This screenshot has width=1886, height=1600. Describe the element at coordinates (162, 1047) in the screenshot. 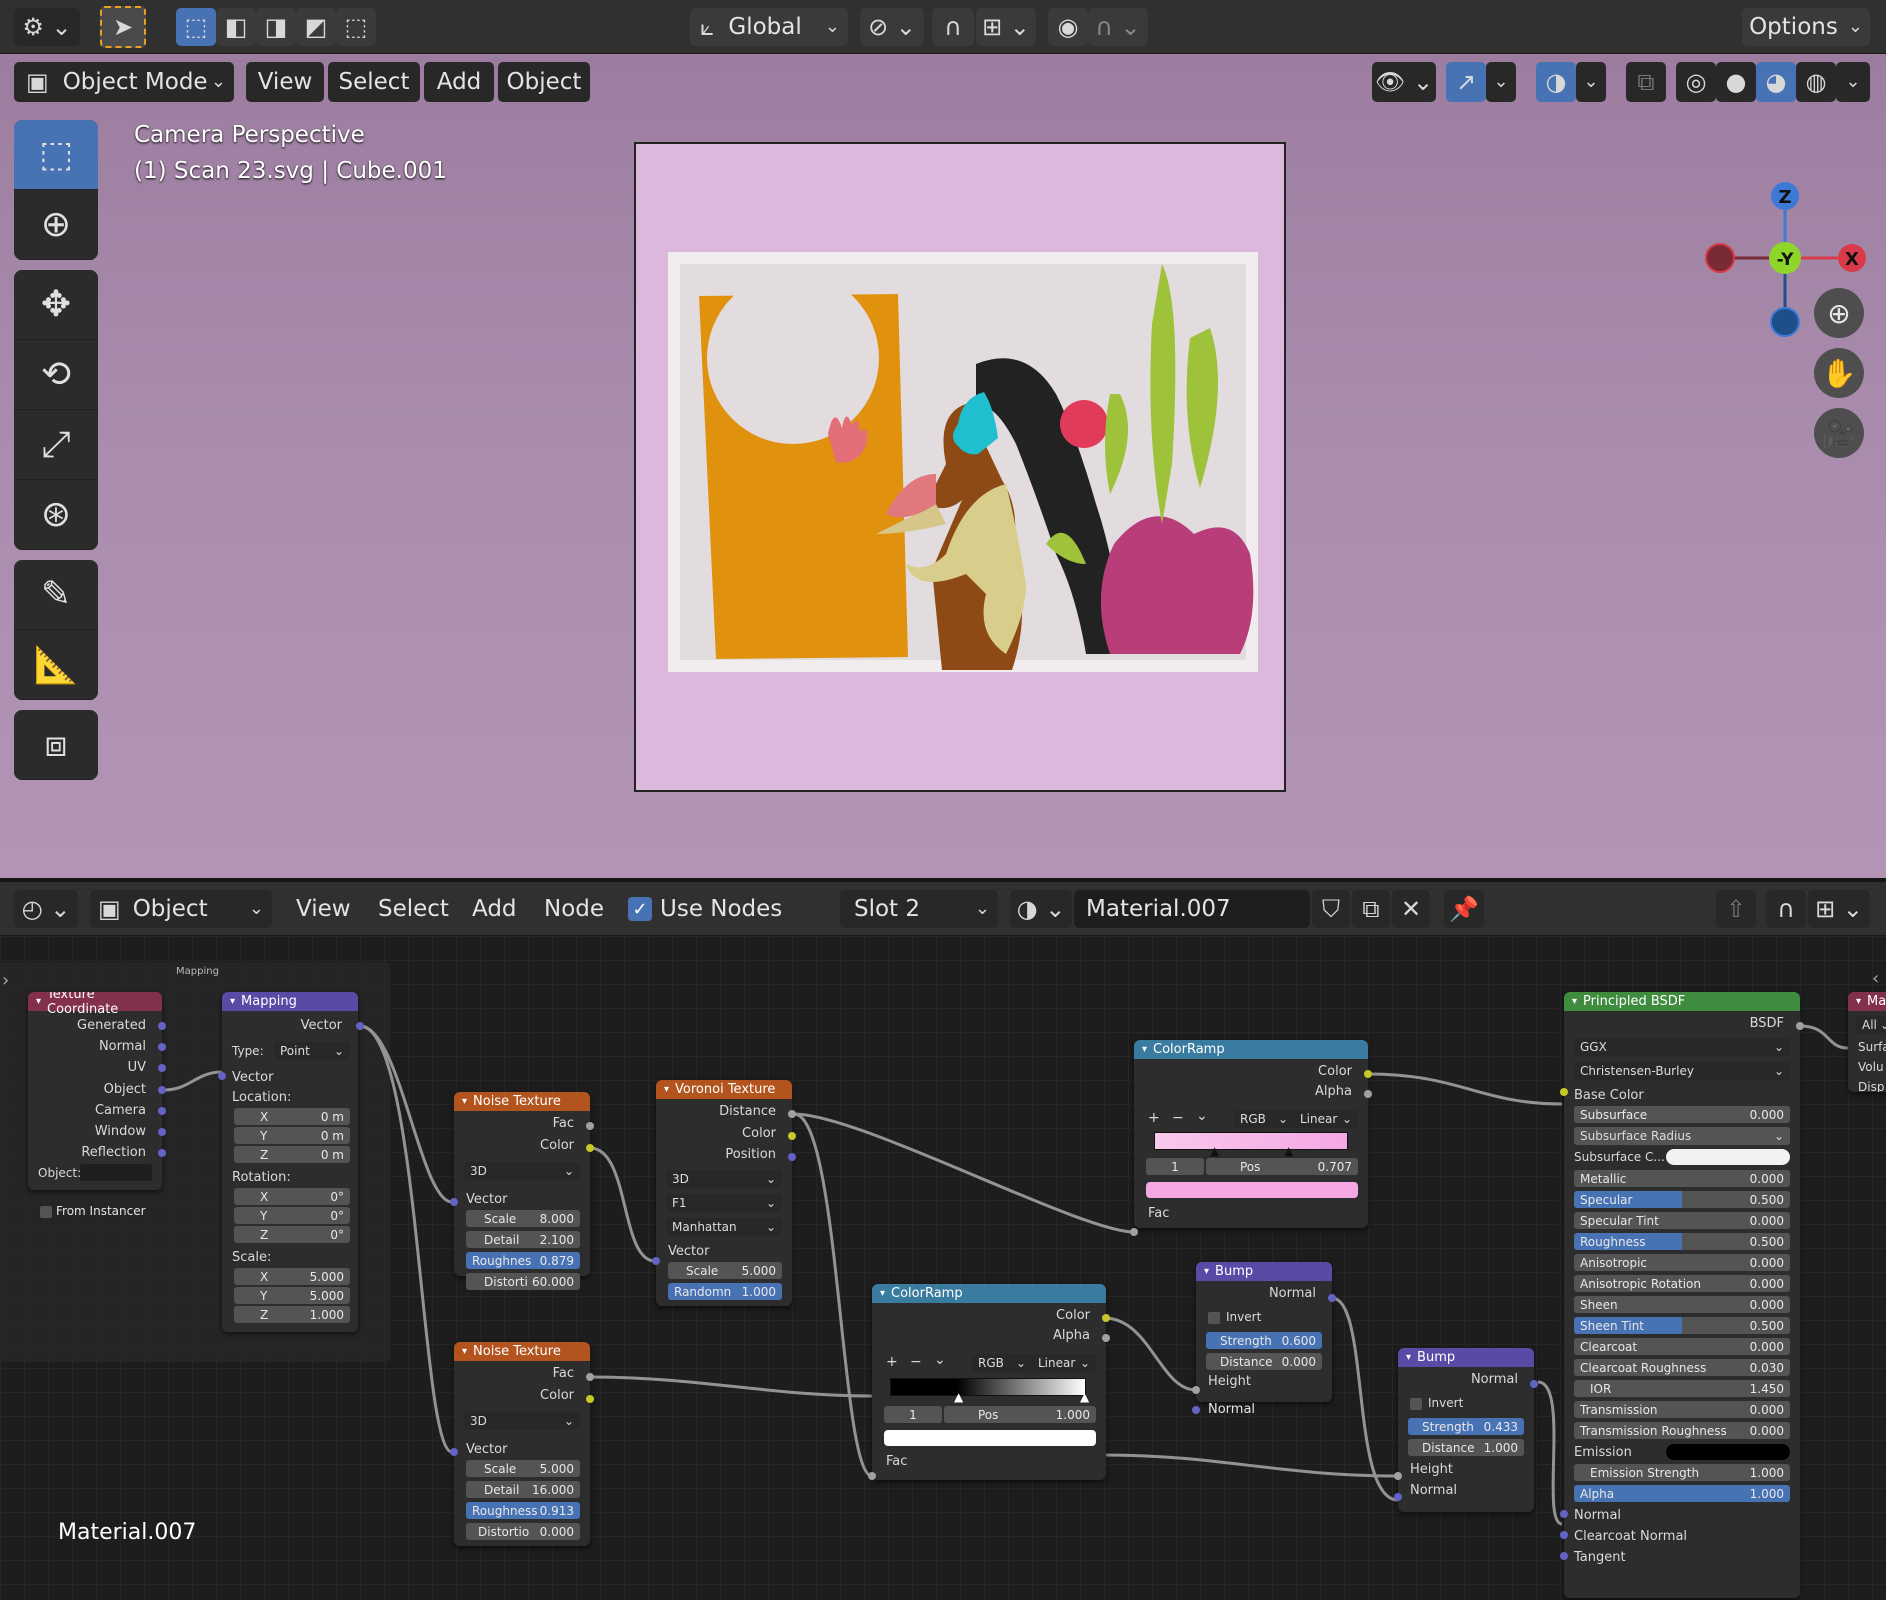

I see `socket-normal` at that location.